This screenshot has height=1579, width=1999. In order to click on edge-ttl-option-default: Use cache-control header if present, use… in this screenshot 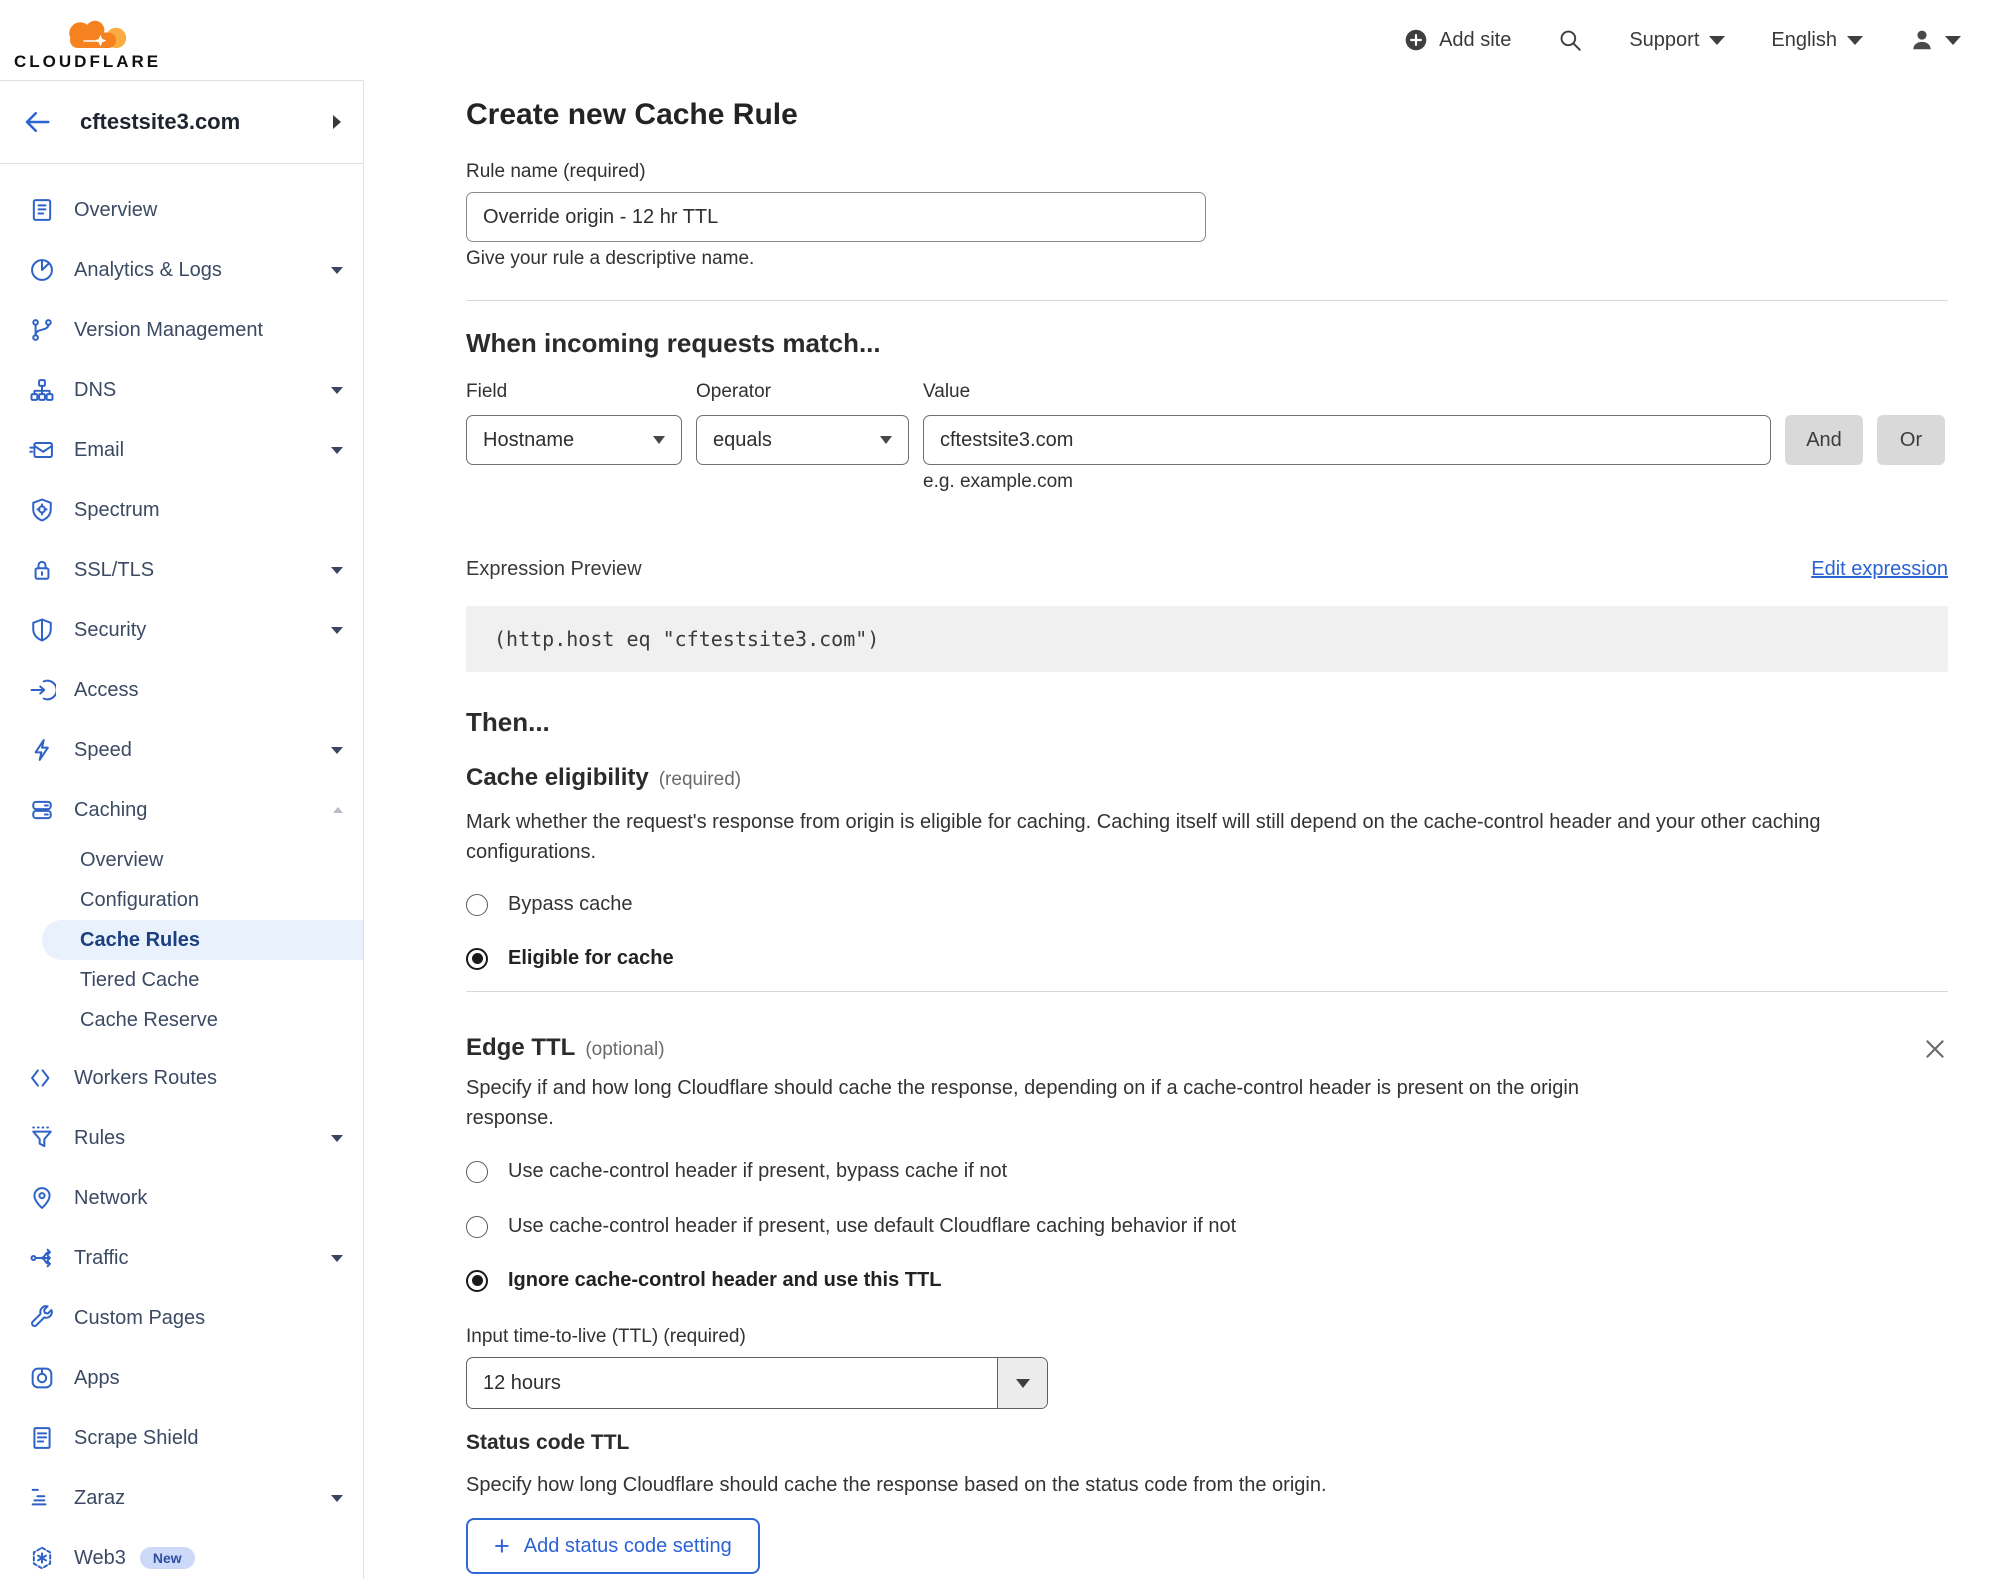, I will do `click(1207, 1226)`.